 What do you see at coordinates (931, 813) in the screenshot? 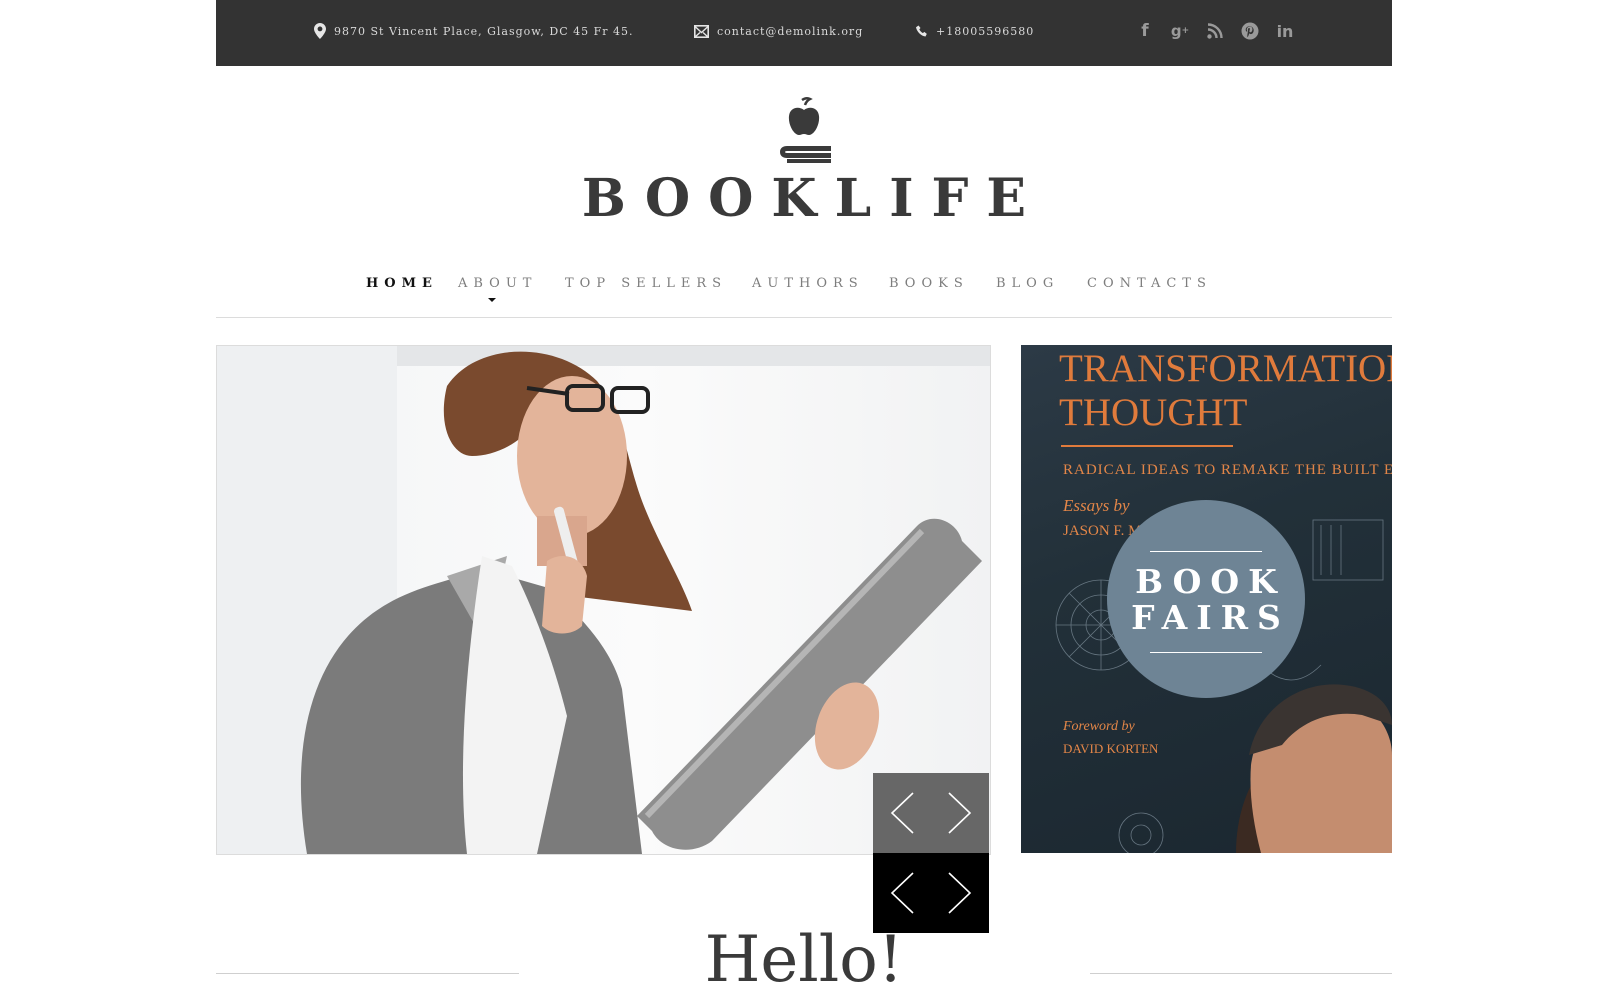
I see `slider-controls-gray` at bounding box center [931, 813].